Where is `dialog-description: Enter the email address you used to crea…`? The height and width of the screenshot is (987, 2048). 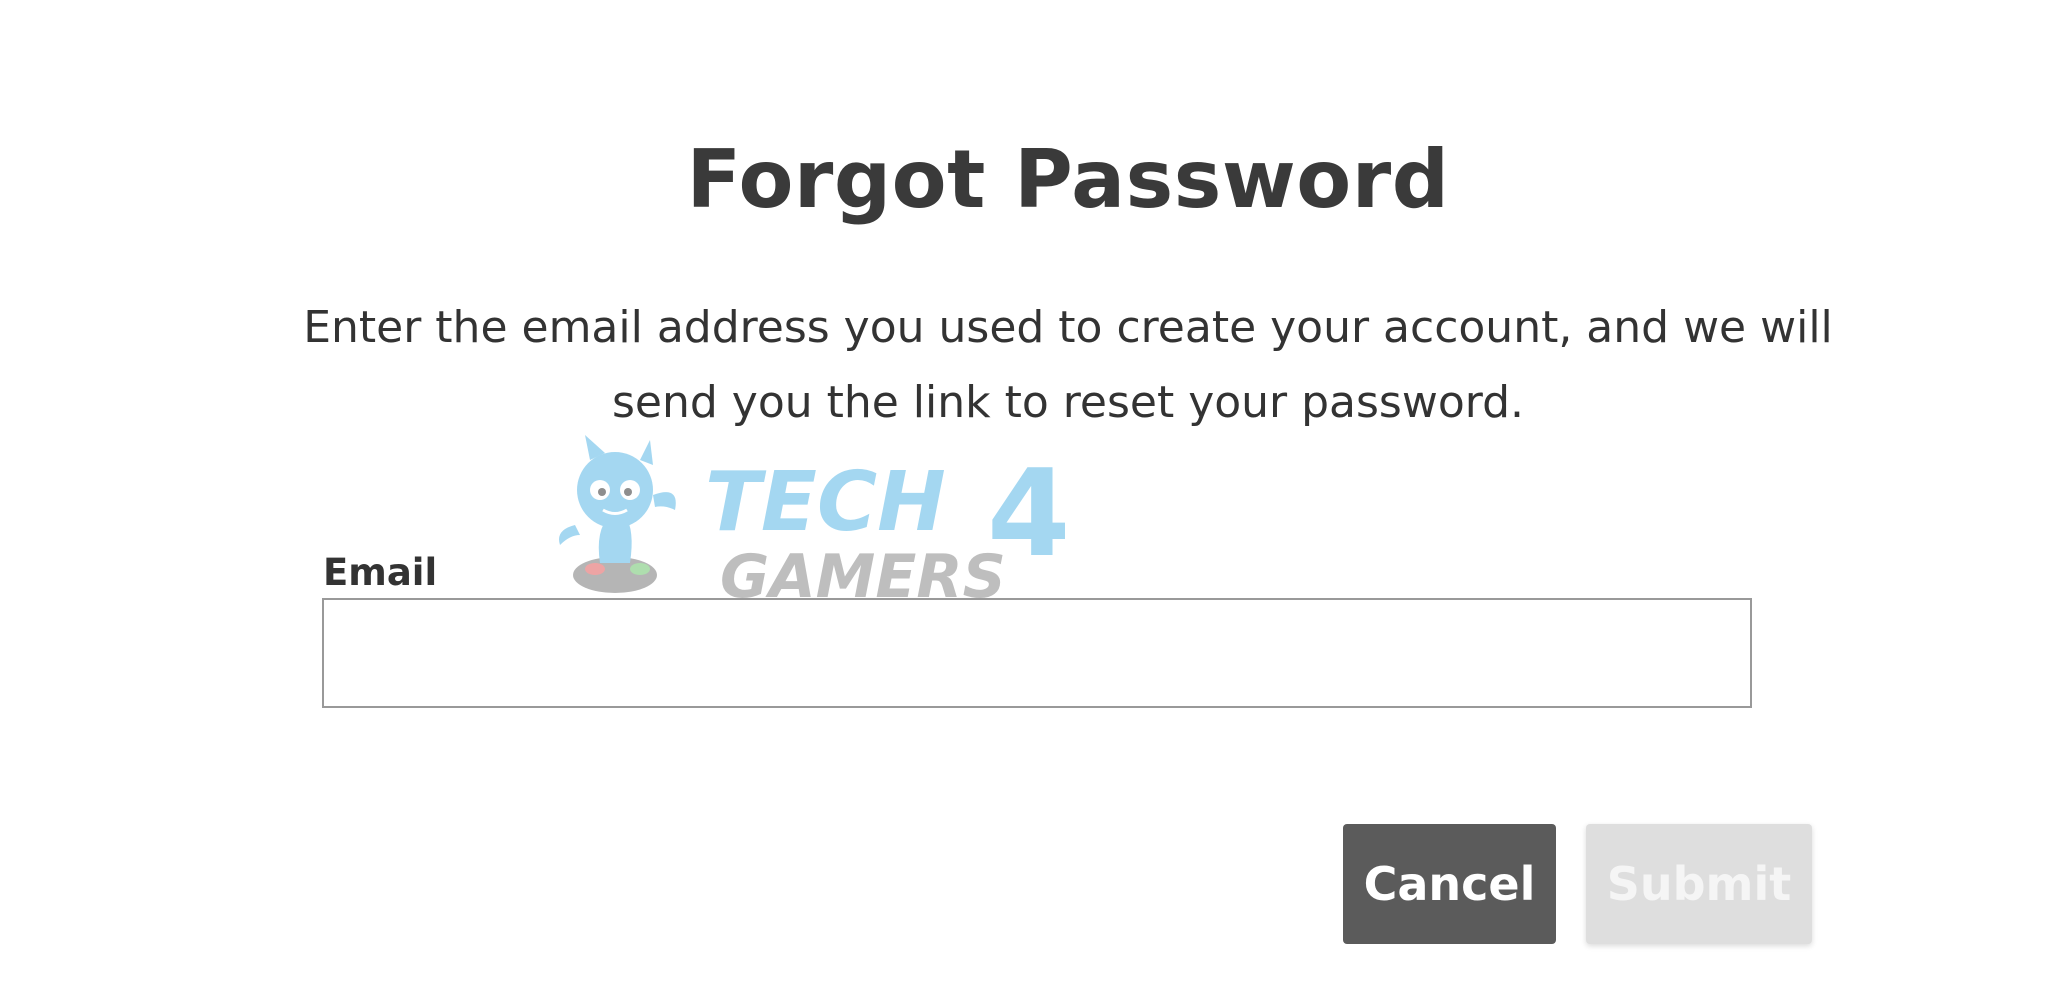
dialog-description: Enter the email address you used to crea… is located at coordinates (1068, 365).